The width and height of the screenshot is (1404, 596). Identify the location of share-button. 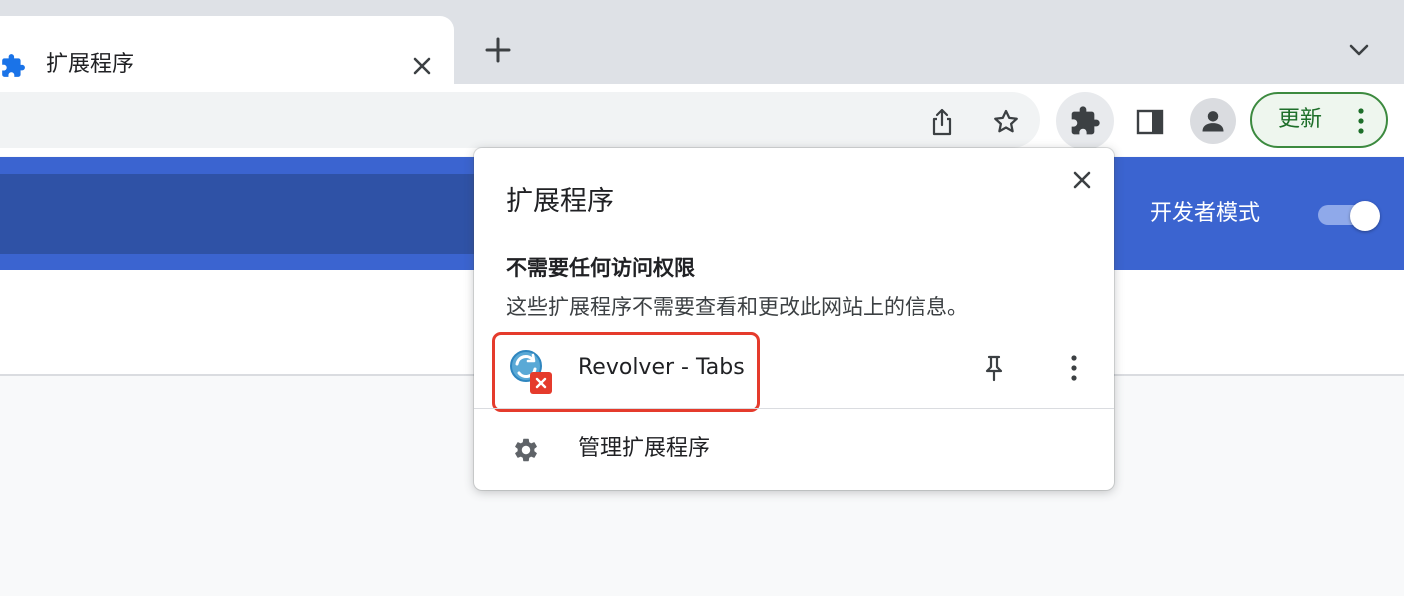
(942, 122).